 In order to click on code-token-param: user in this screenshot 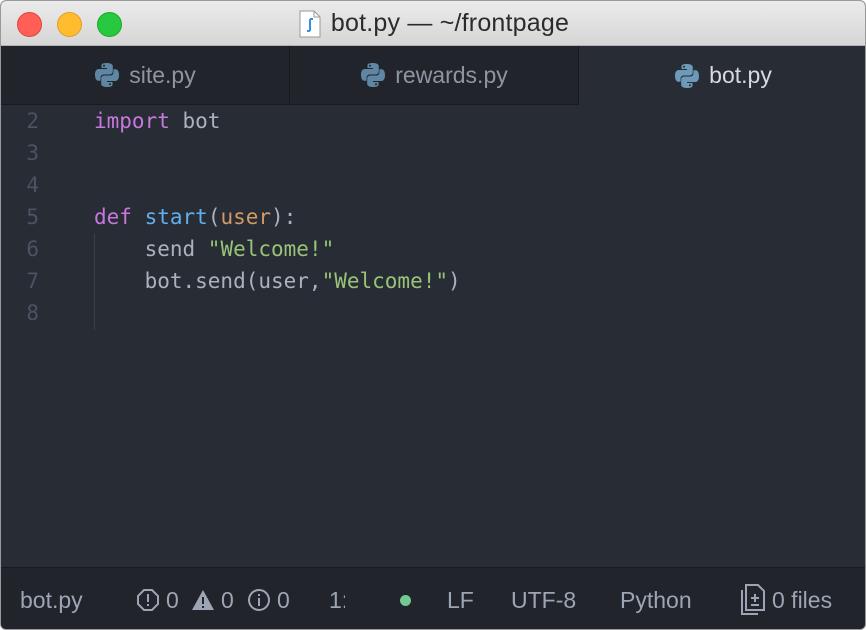, I will do `click(246, 217)`.